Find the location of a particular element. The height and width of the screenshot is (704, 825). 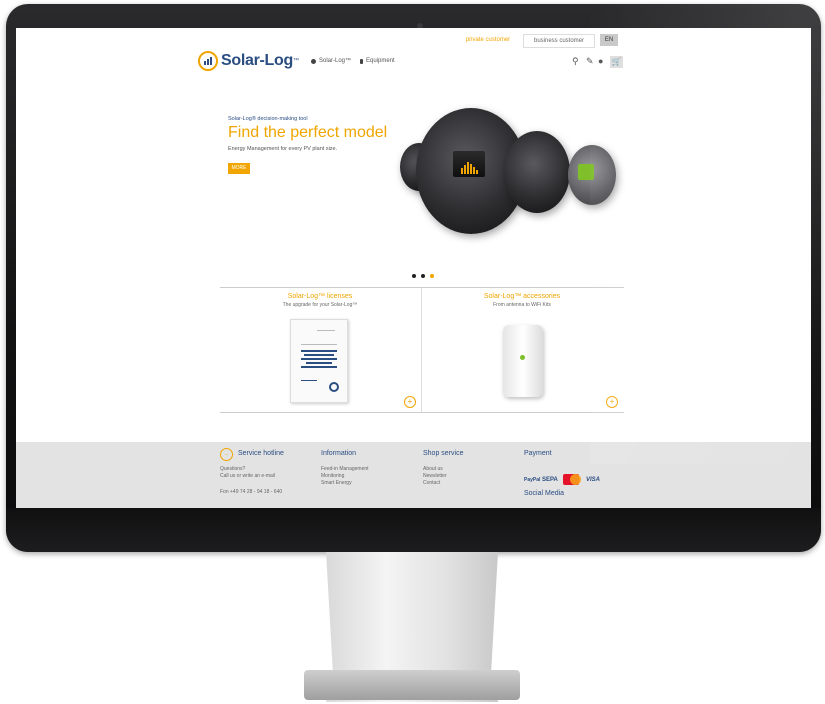

business-customer-link: business customer is located at coordinates (559, 41).